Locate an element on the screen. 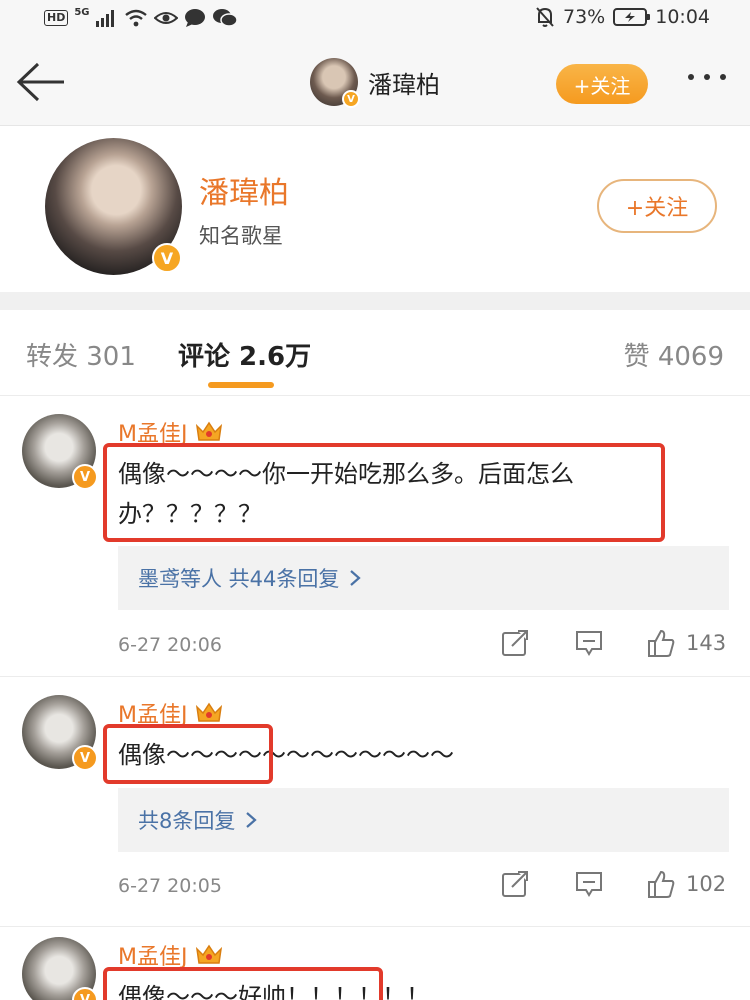 The image size is (750, 1000). arrow-left-icon is located at coordinates (40, 82).